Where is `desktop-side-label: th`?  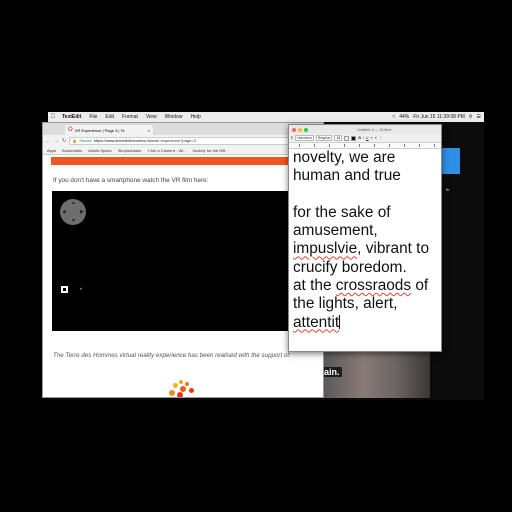 desktop-side-label: th is located at coordinates (448, 189).